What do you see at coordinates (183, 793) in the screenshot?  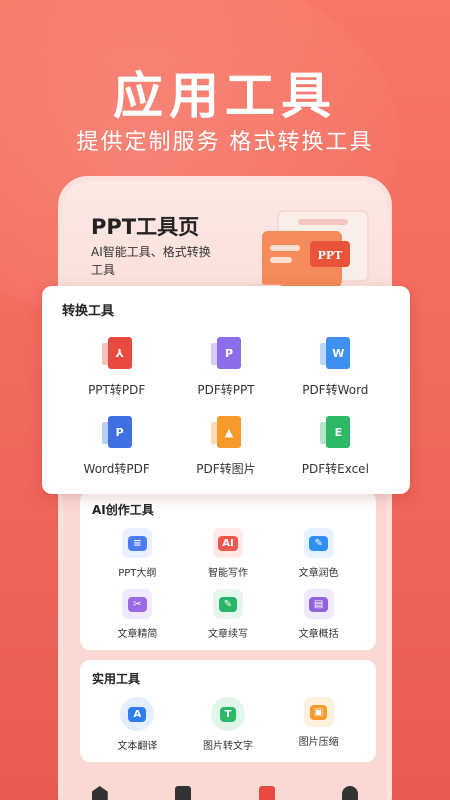 I see `document-icon` at bounding box center [183, 793].